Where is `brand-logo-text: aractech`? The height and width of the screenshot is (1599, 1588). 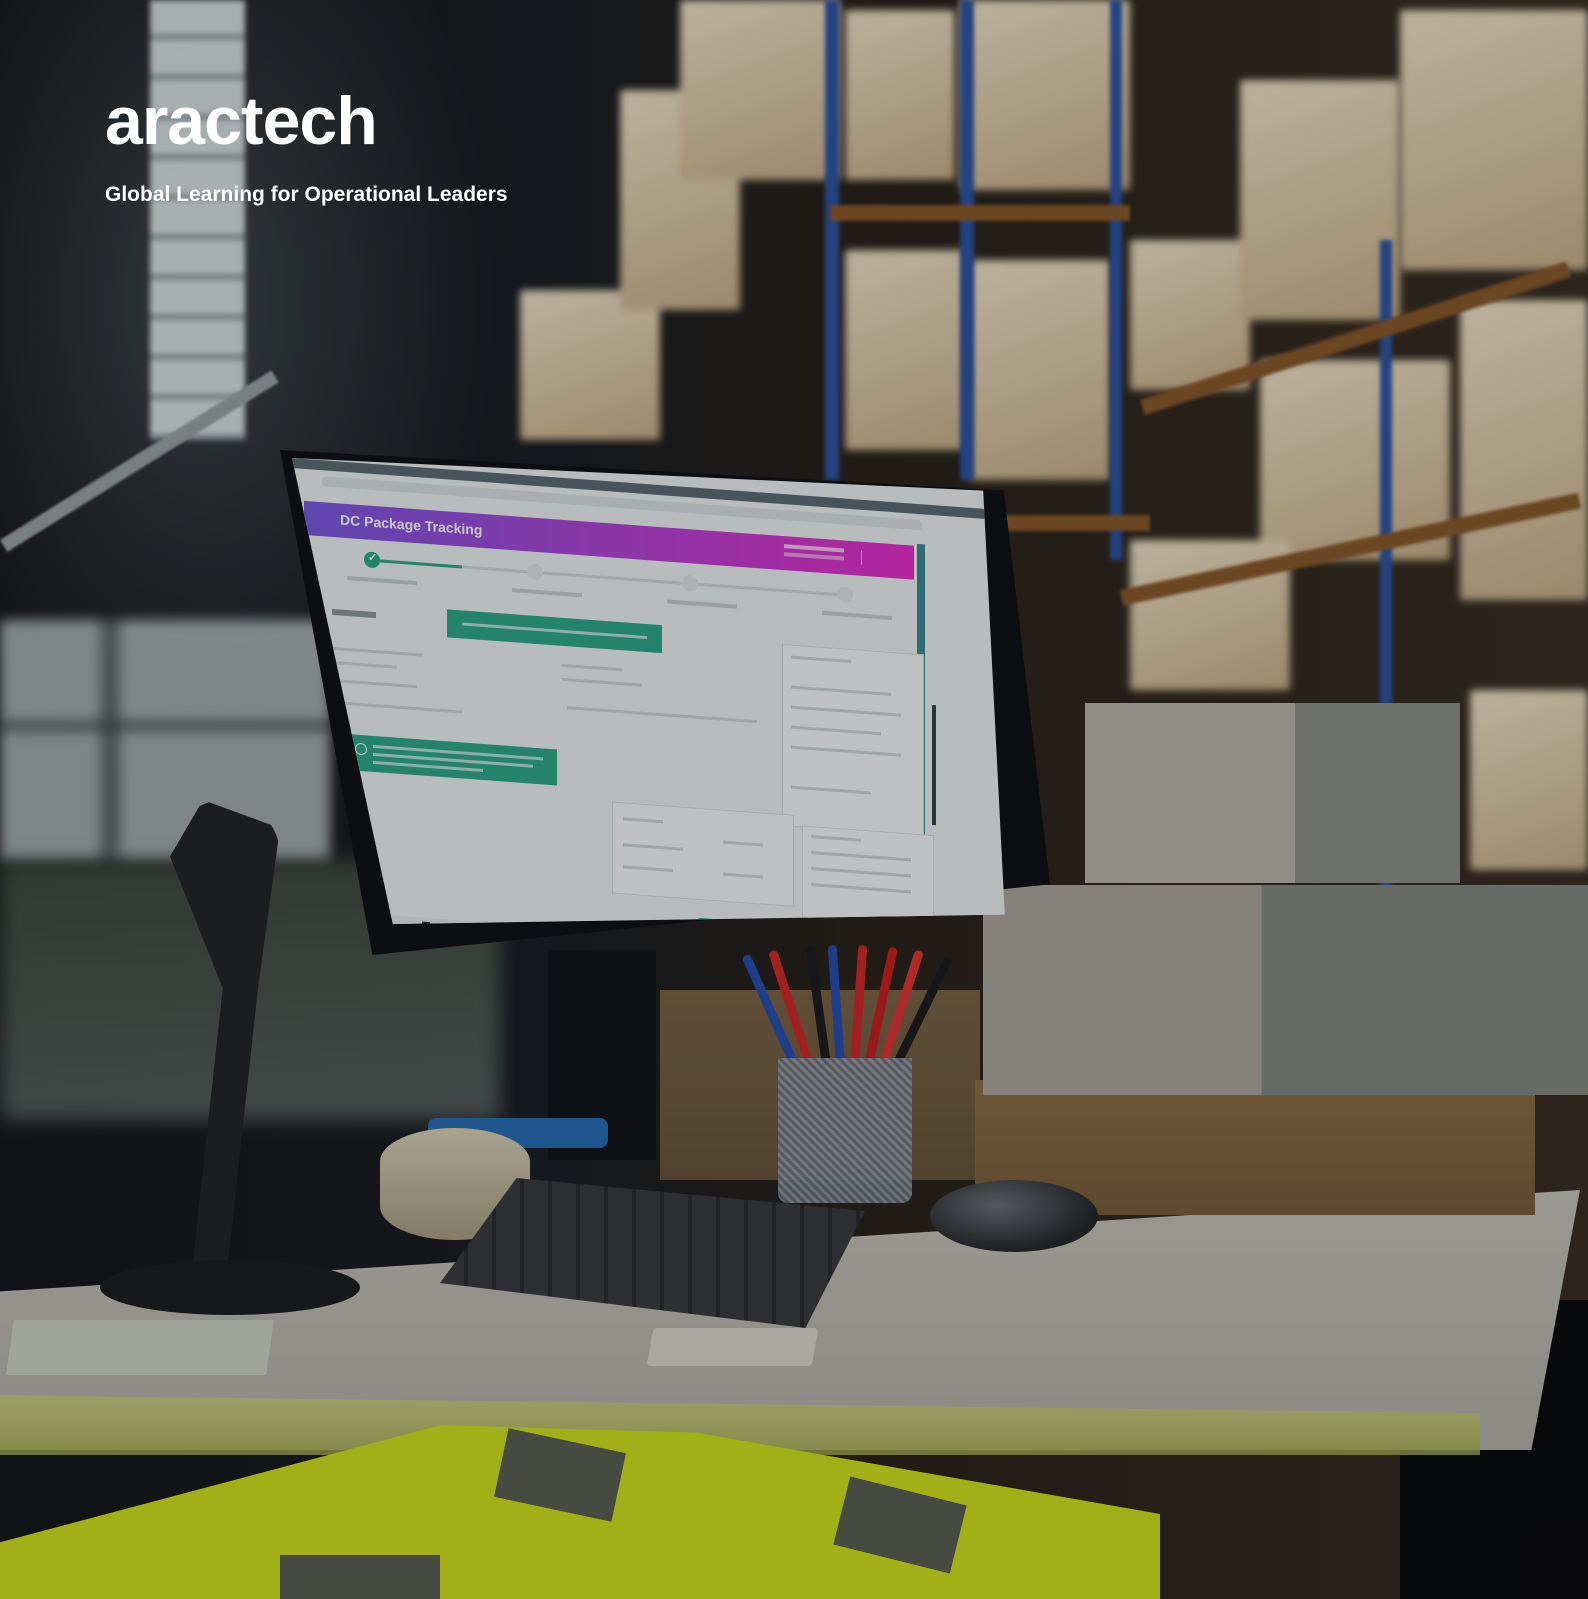
brand-logo-text: aractech is located at coordinates (241, 121).